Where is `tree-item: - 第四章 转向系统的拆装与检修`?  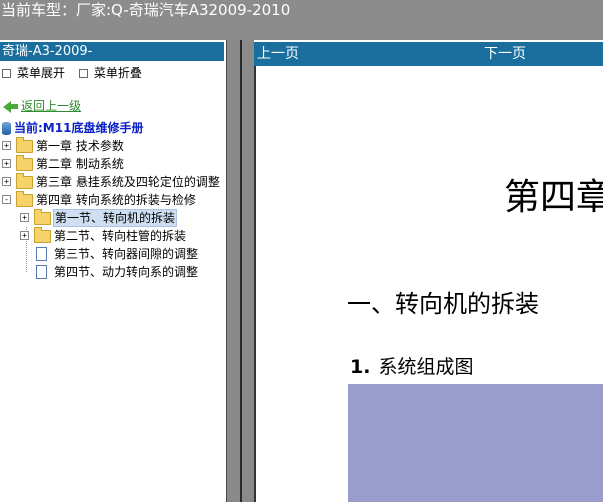 tree-item: - 第四章 转向系统的拆装与检修 is located at coordinates (113, 200).